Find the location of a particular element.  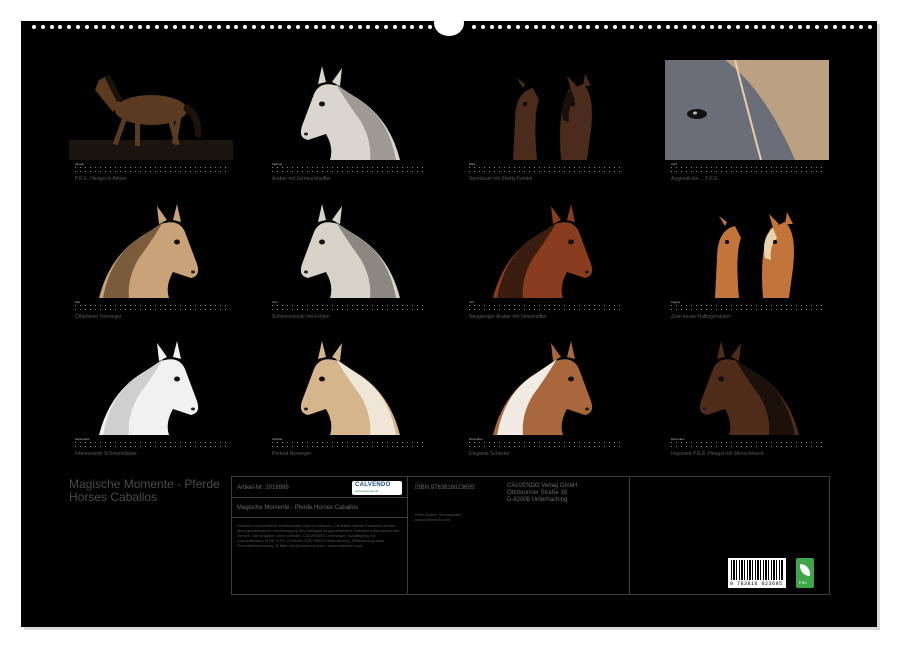

barcode-bars is located at coordinates (757, 570).